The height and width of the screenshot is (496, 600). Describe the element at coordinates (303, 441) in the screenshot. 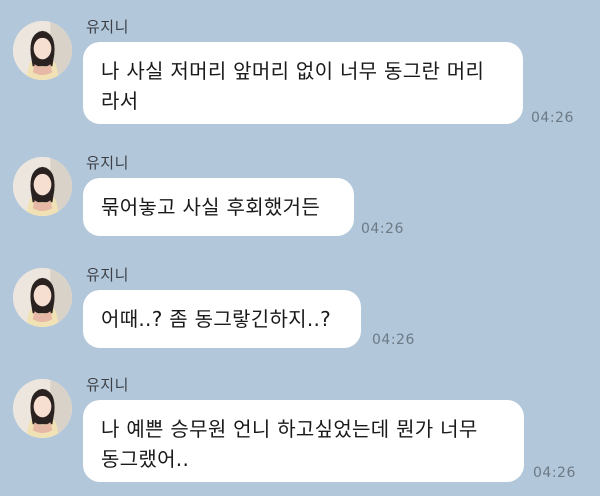

I see `message-bubble: 나 예쁜 승무원 언니 하고싶었는데 뭔가 너무 동그랬어..` at that location.